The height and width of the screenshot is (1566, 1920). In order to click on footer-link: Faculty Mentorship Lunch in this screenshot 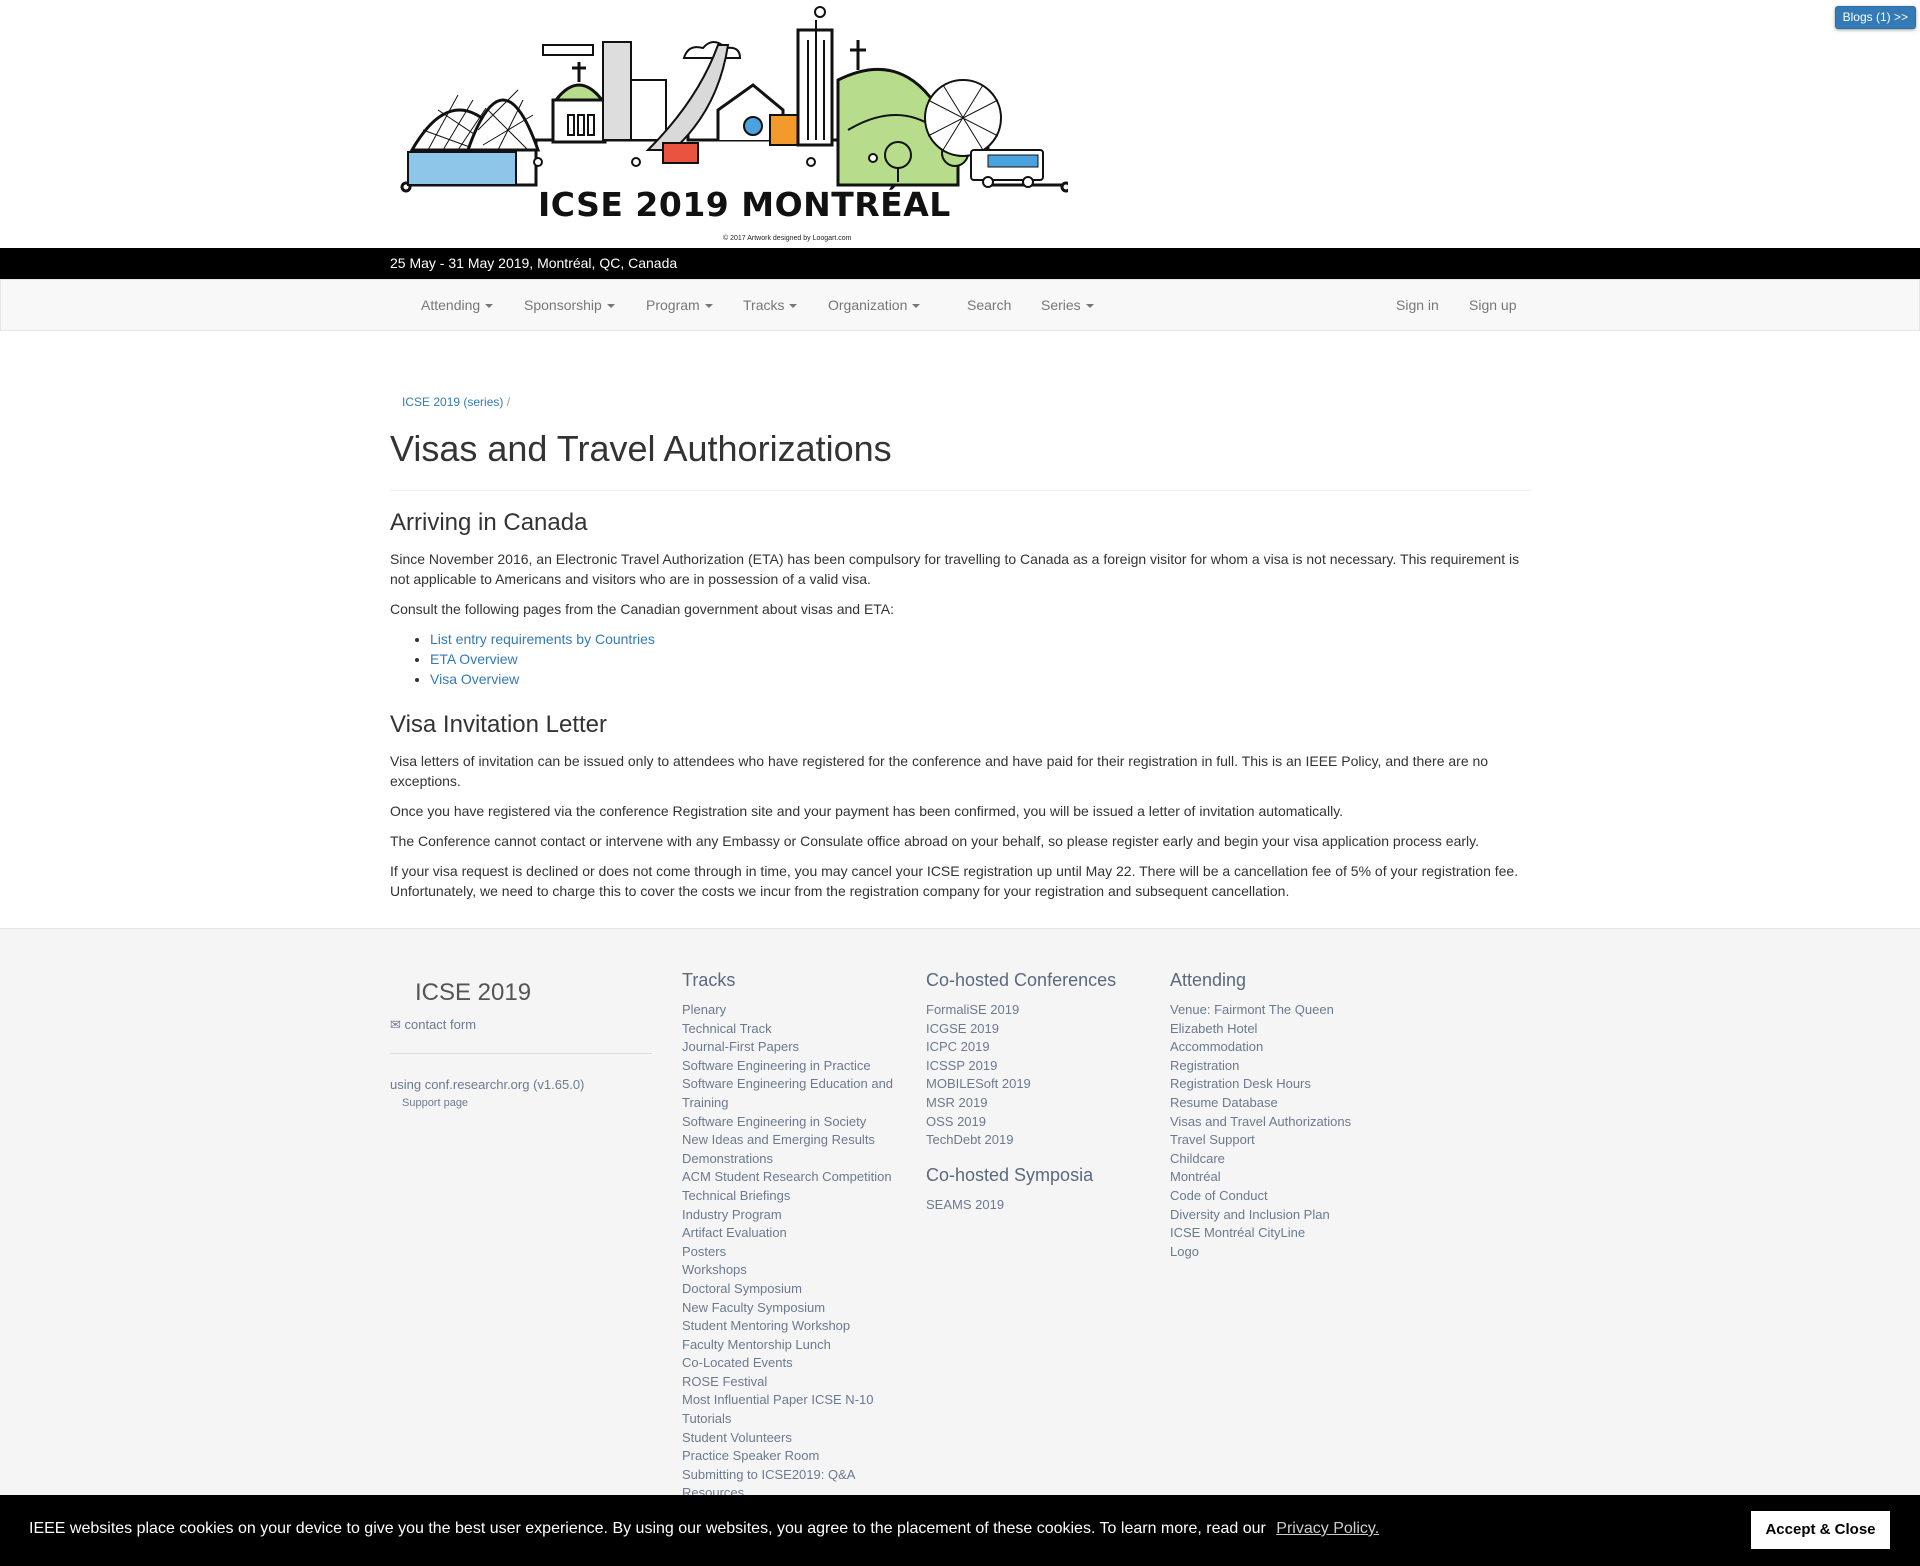, I will do `click(797, 1345)`.